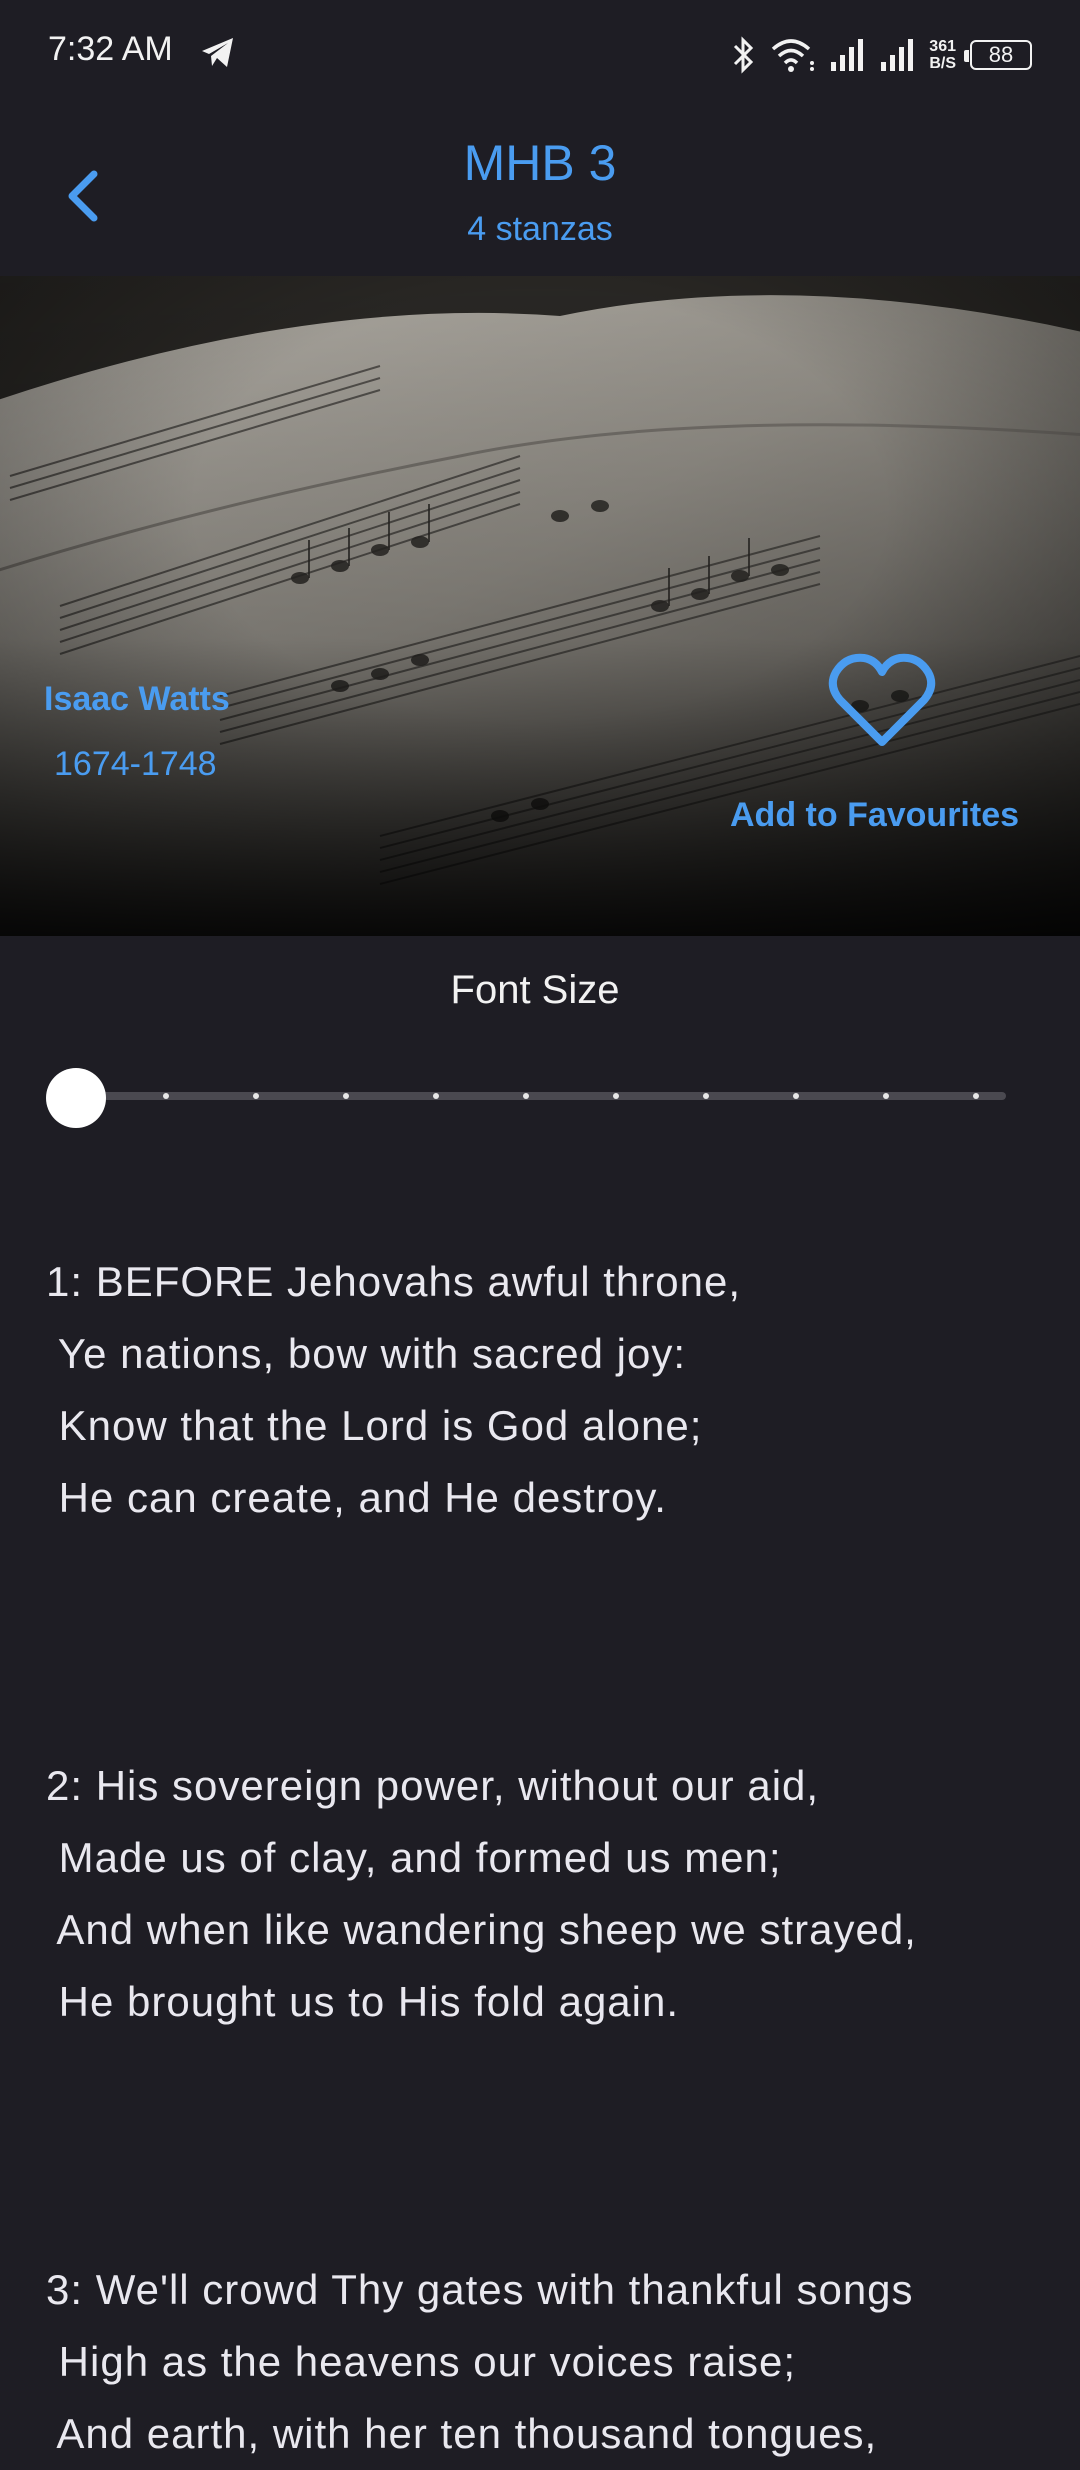  I want to click on stanza-line: 2: His sovereign power, without our aid,, so click(433, 1785).